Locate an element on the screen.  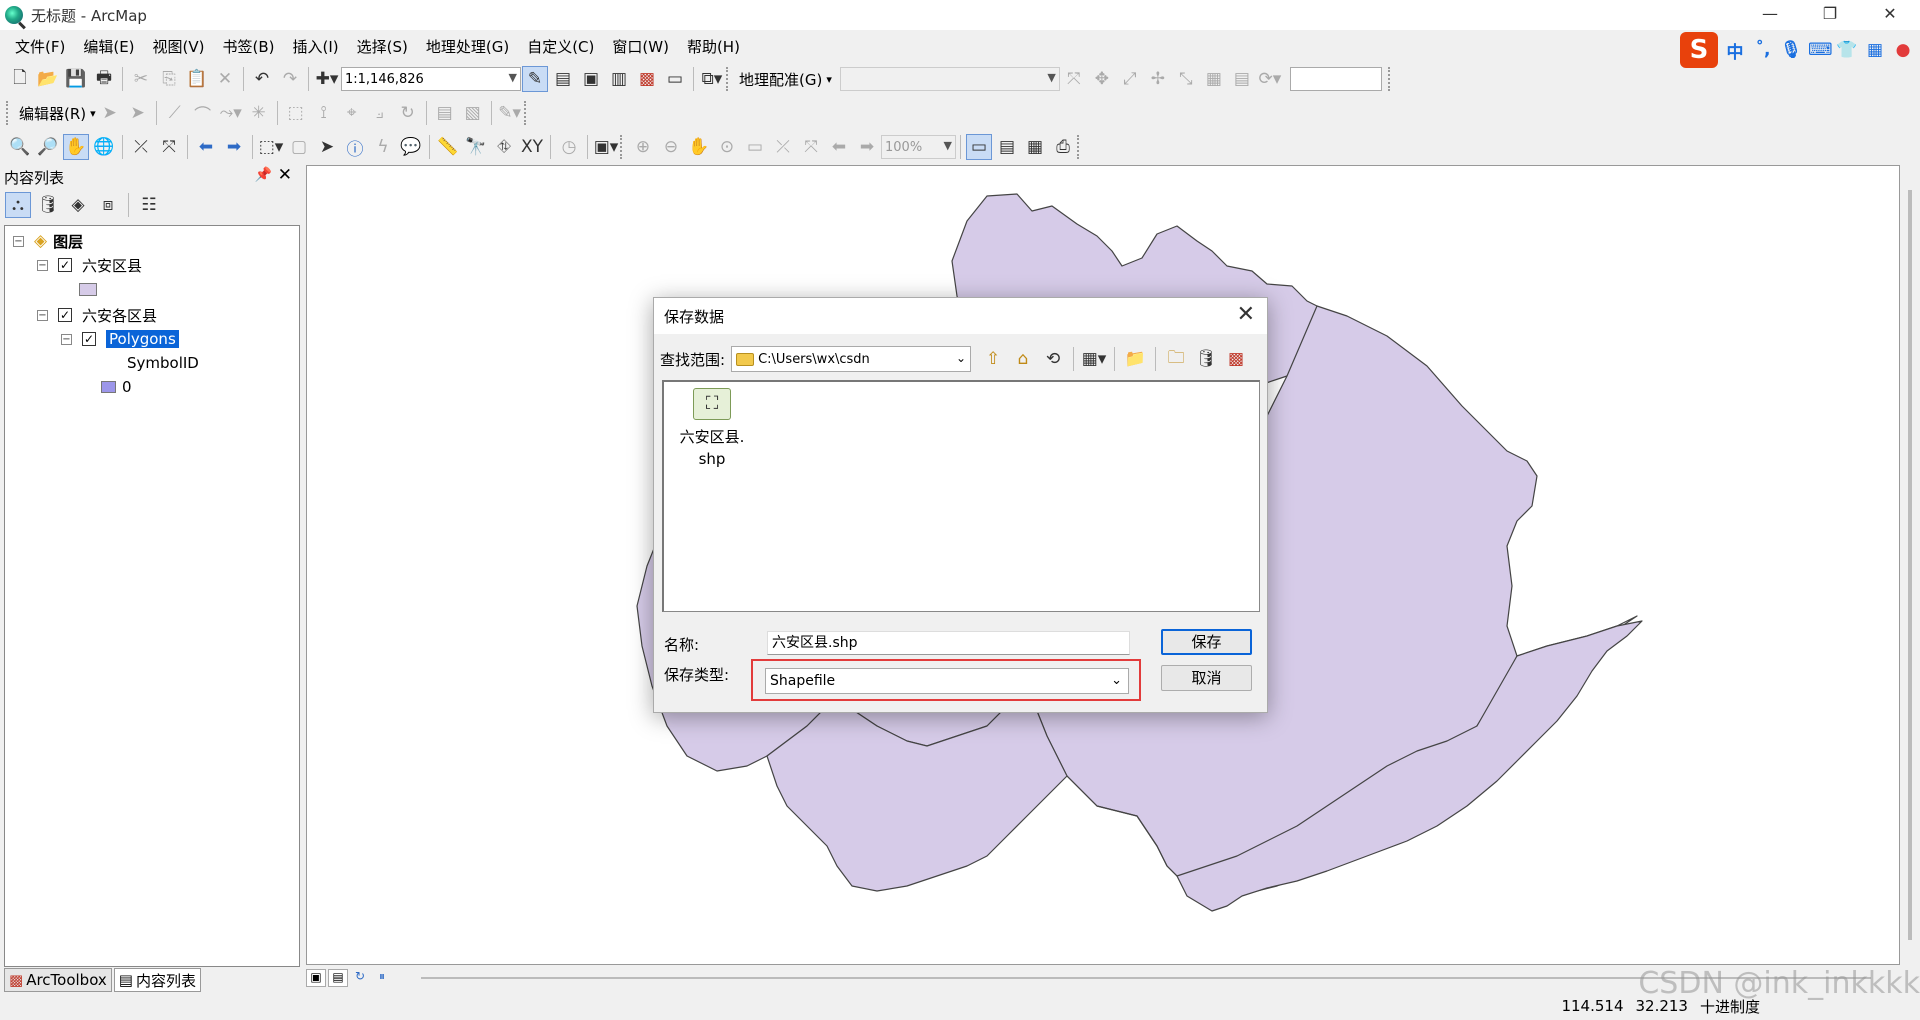
pan-icon: ✋ is located at coordinates (76, 147).